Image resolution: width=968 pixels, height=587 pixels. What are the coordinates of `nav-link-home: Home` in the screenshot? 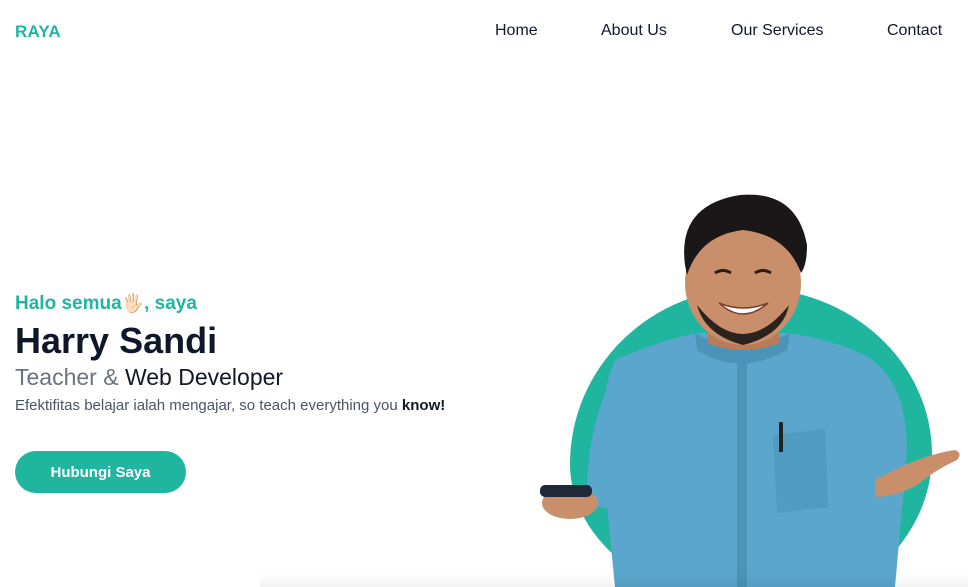 It's located at (516, 31).